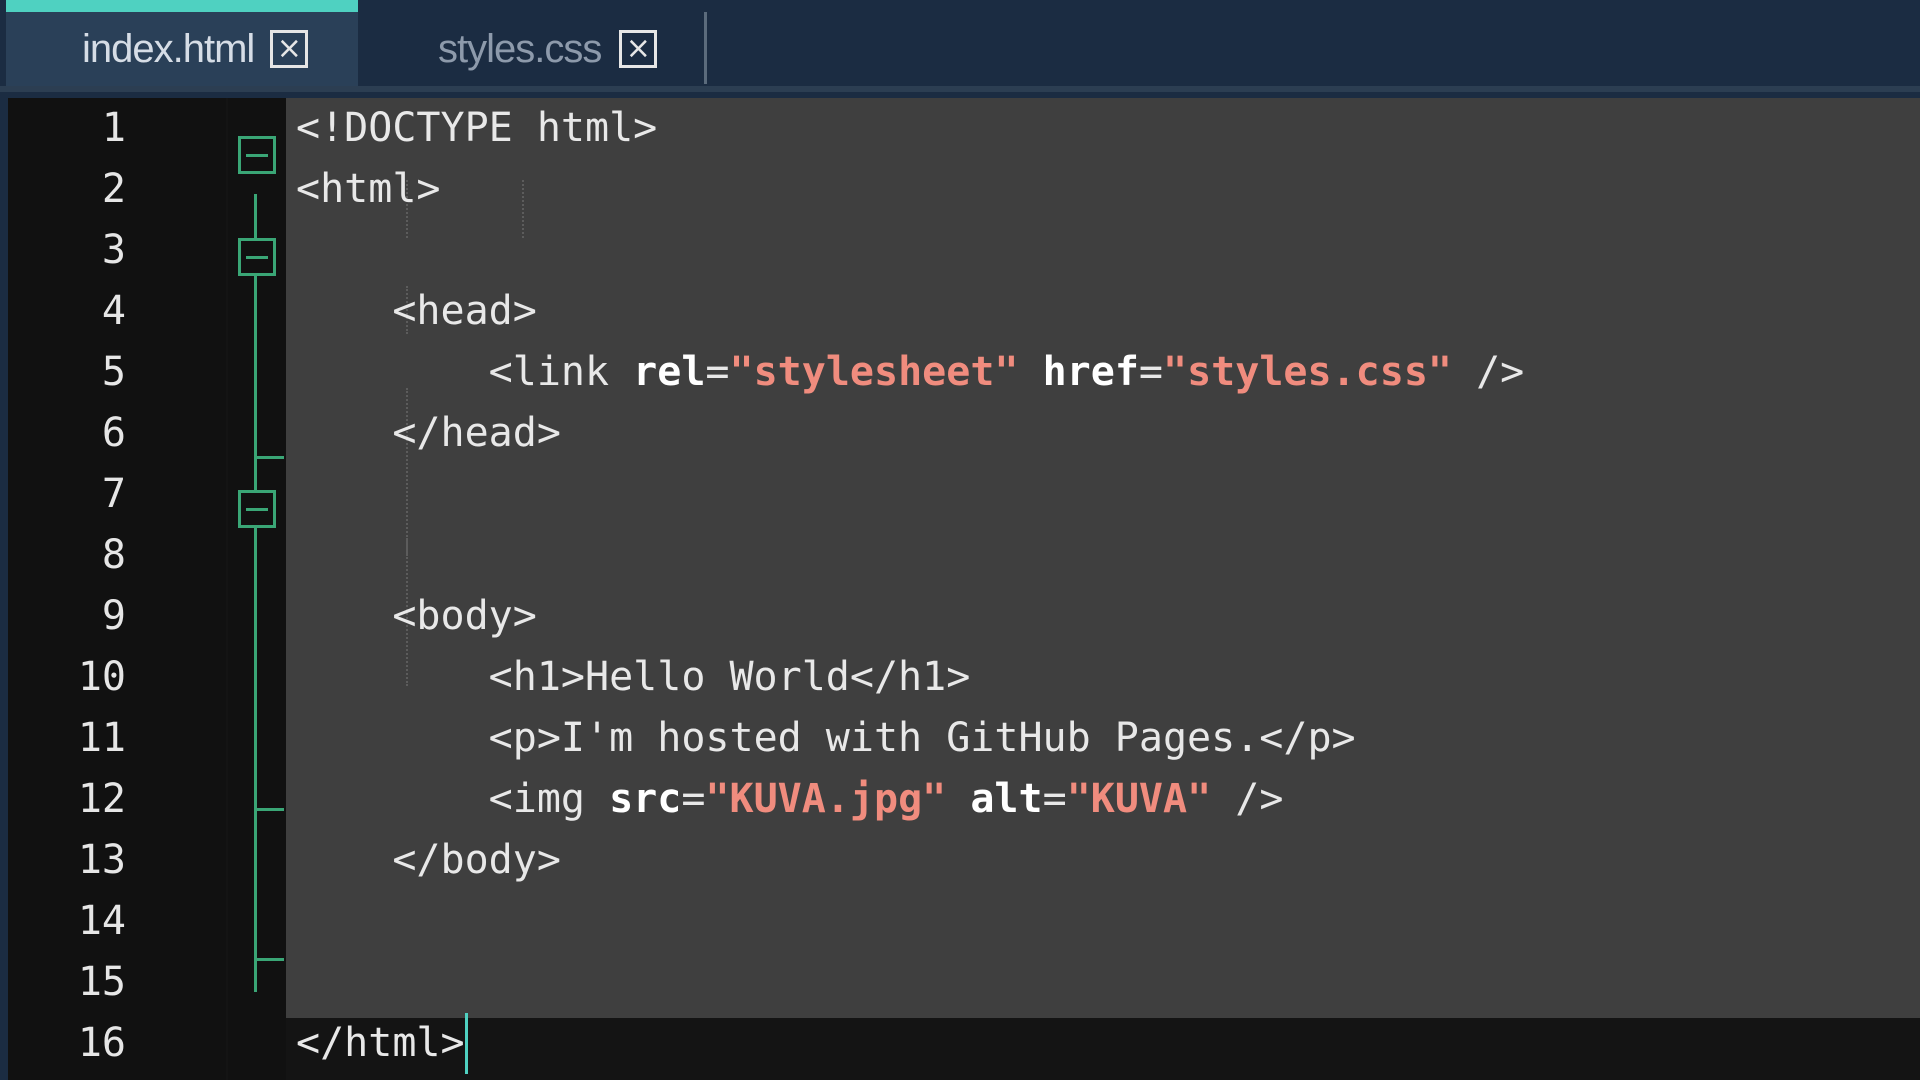  What do you see at coordinates (1006, 799) in the screenshot?
I see `code-token: alt` at bounding box center [1006, 799].